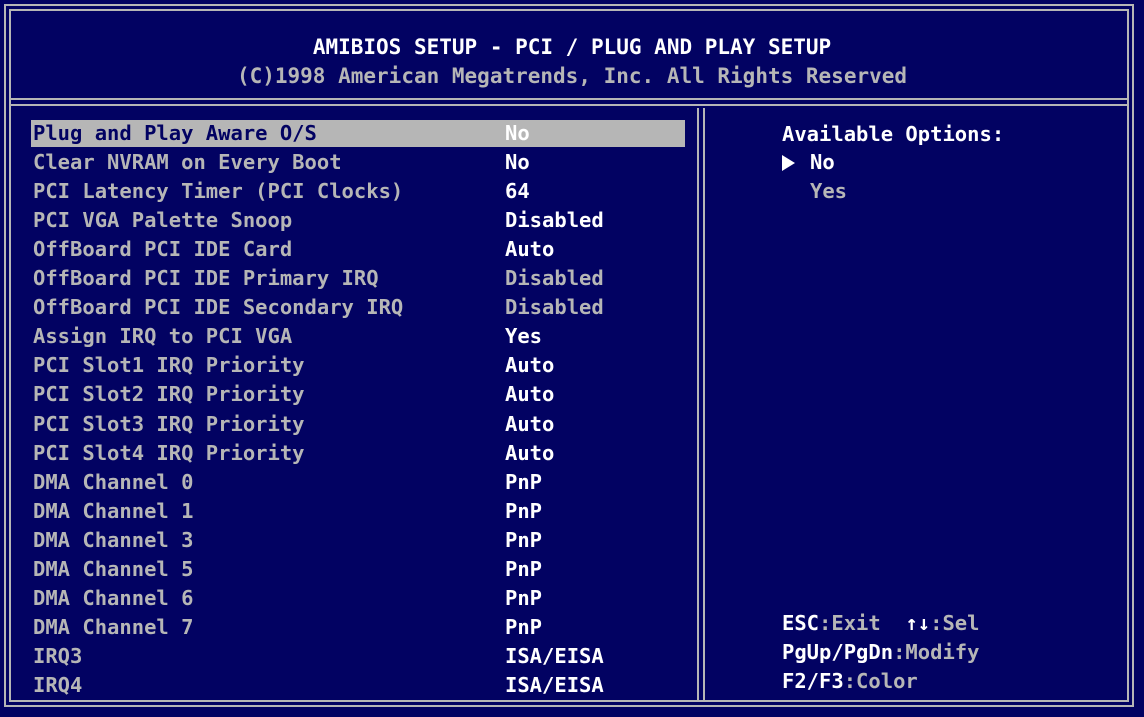 This screenshot has height=717, width=1144. I want to click on panel-divider-right, so click(704, 405).